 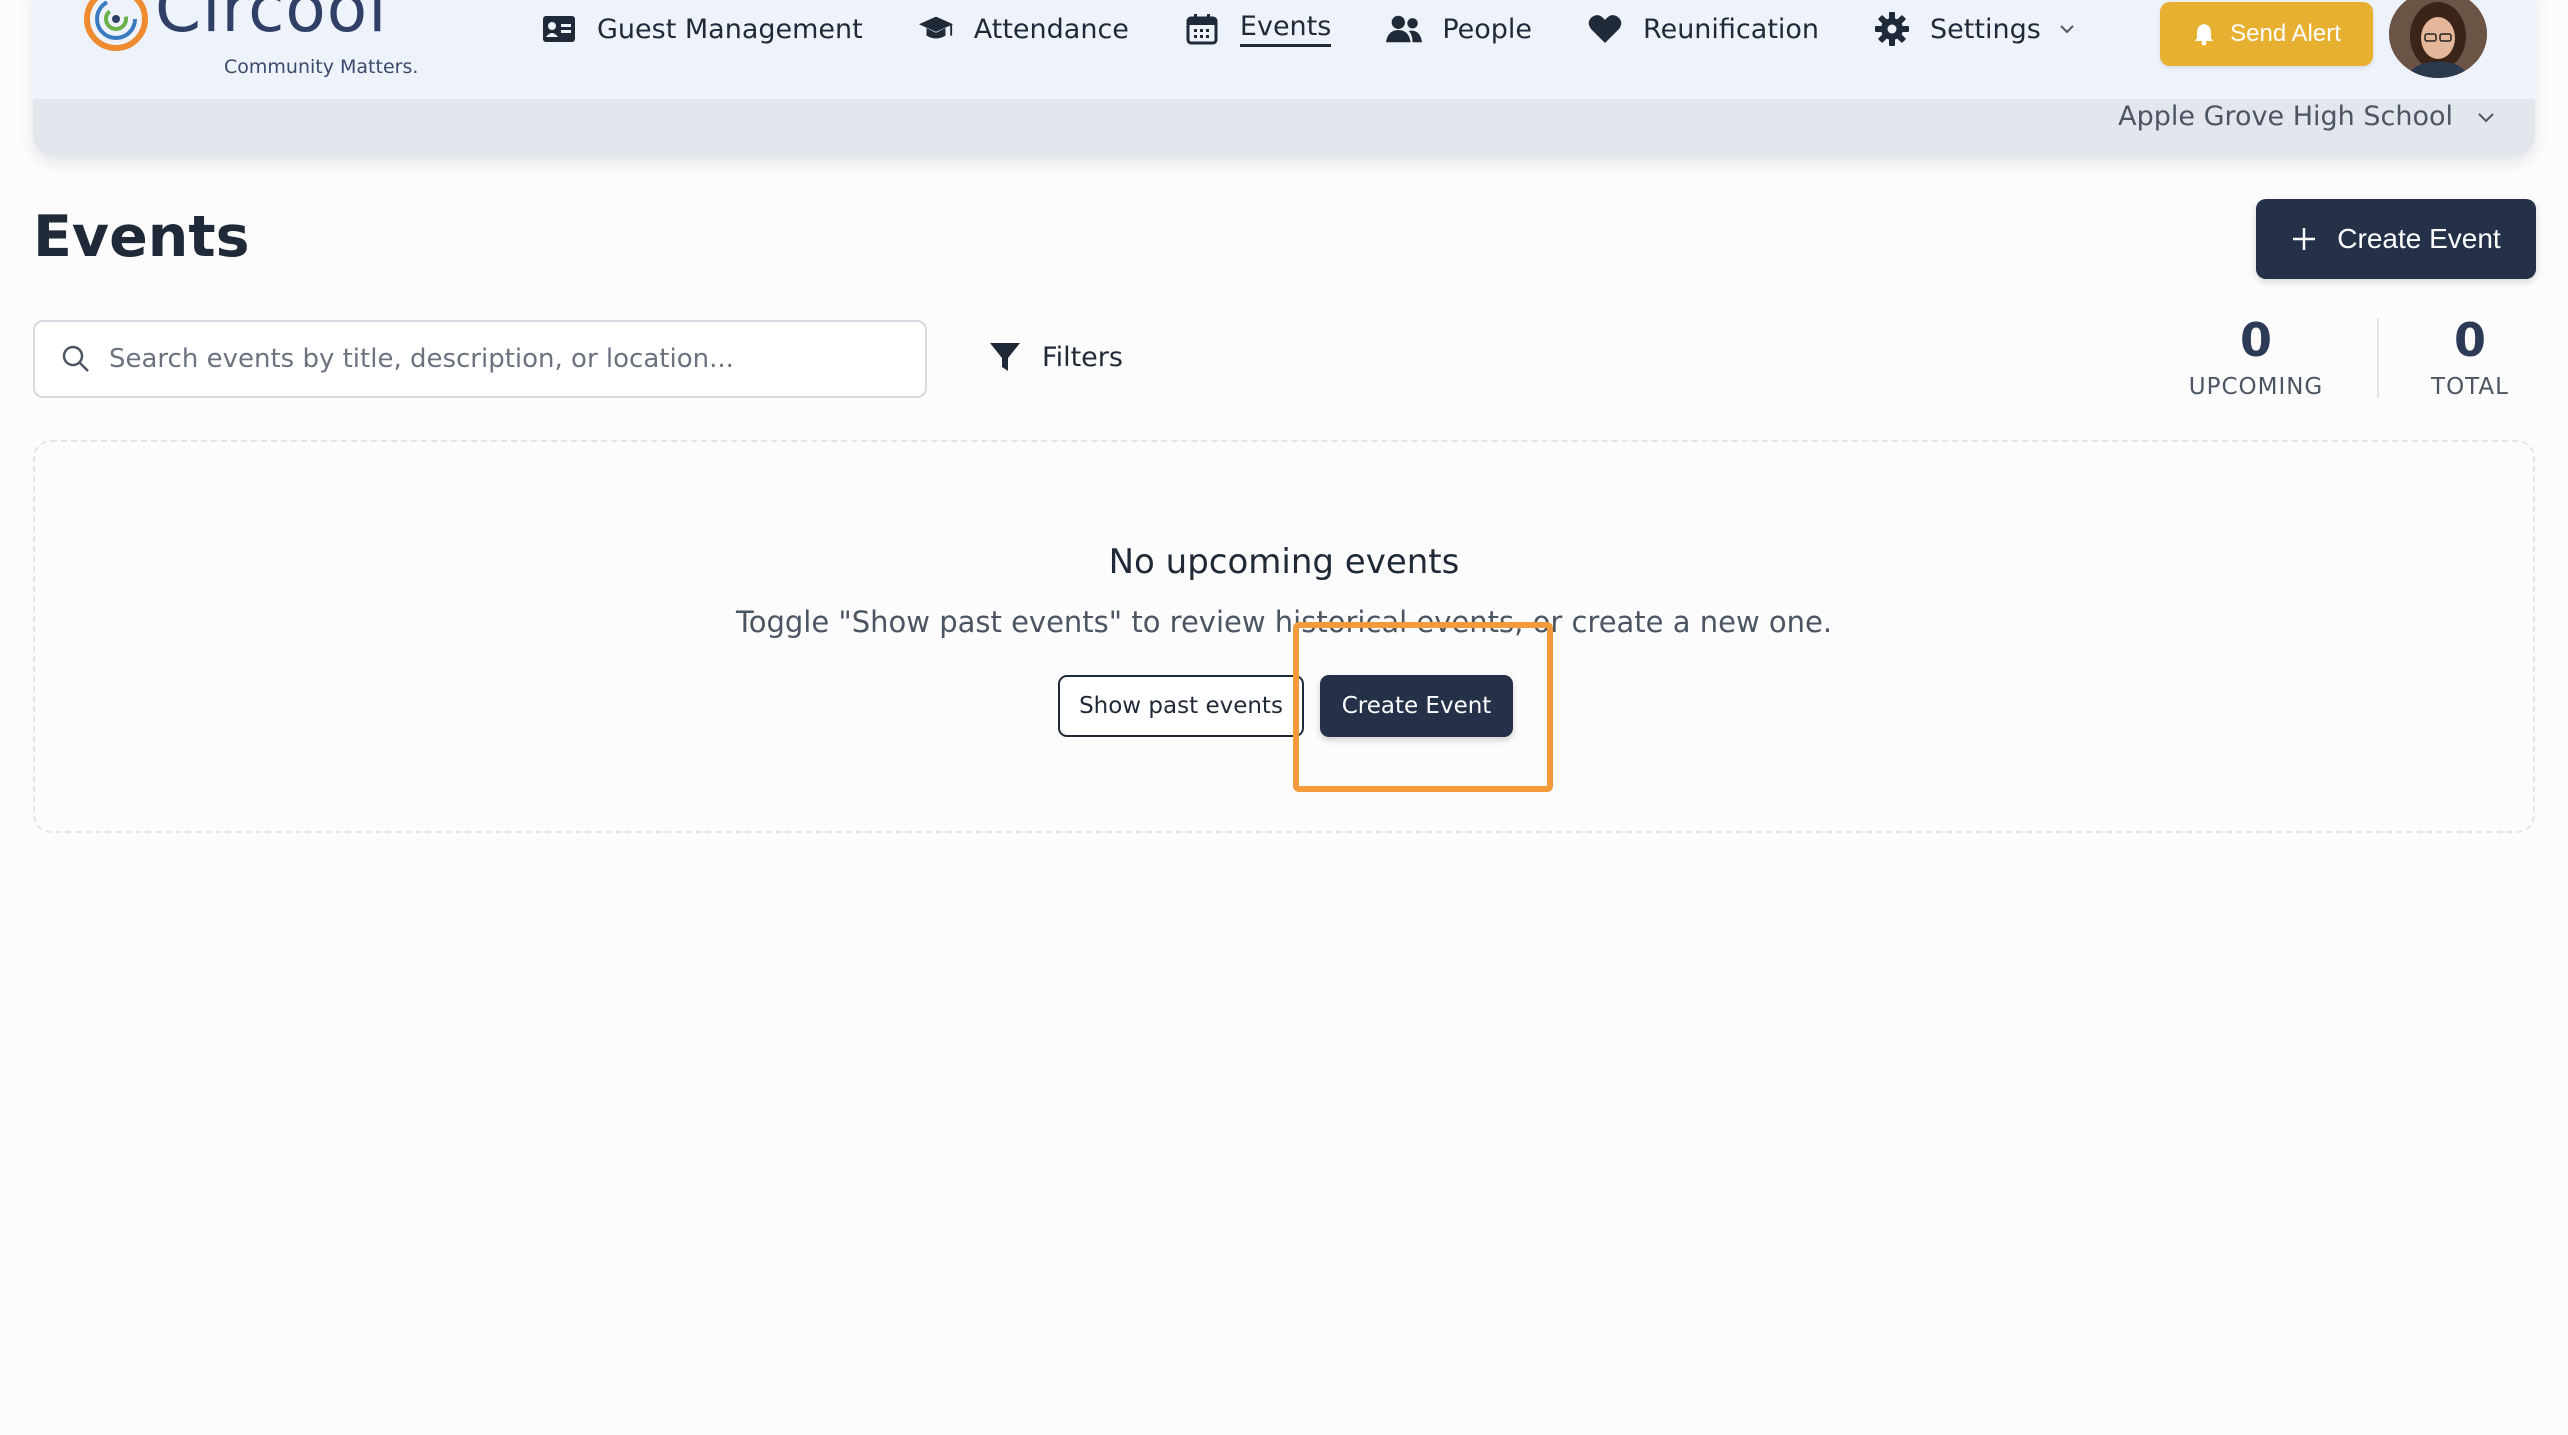 I want to click on graduation-cap-icon, so click(x=936, y=29).